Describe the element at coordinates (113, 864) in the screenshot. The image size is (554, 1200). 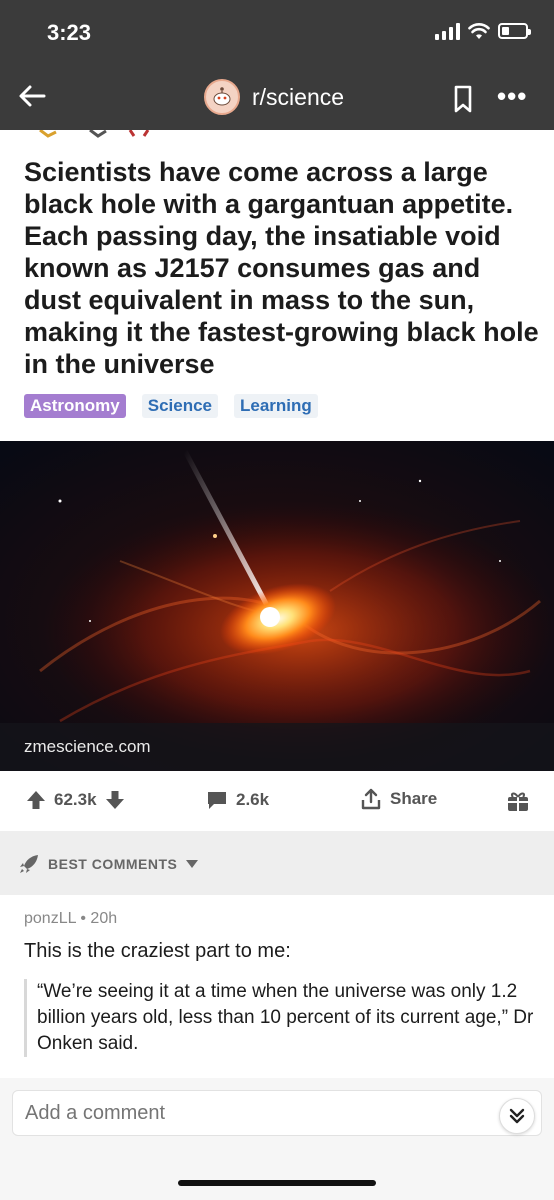
I see `sort-label: BEST COMMENTS` at that location.